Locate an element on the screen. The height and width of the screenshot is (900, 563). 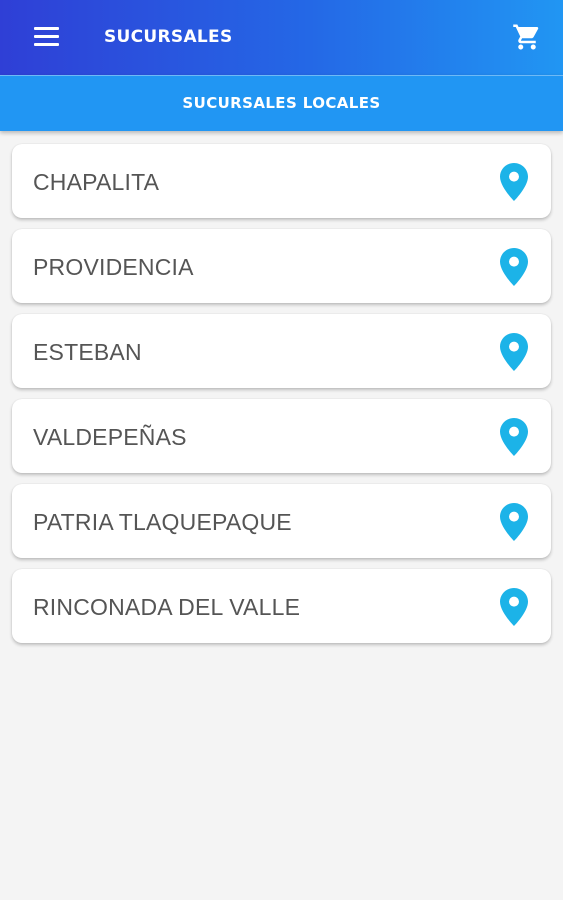
branch-card: ESTEBAN is located at coordinates (281, 351).